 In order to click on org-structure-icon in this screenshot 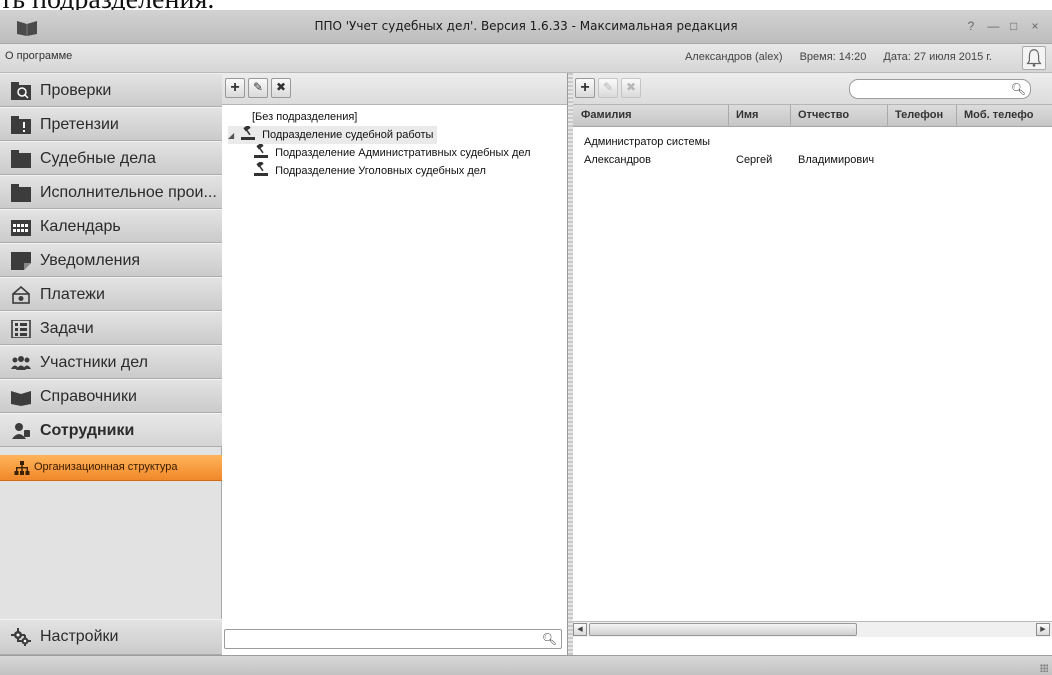, I will do `click(22, 468)`.